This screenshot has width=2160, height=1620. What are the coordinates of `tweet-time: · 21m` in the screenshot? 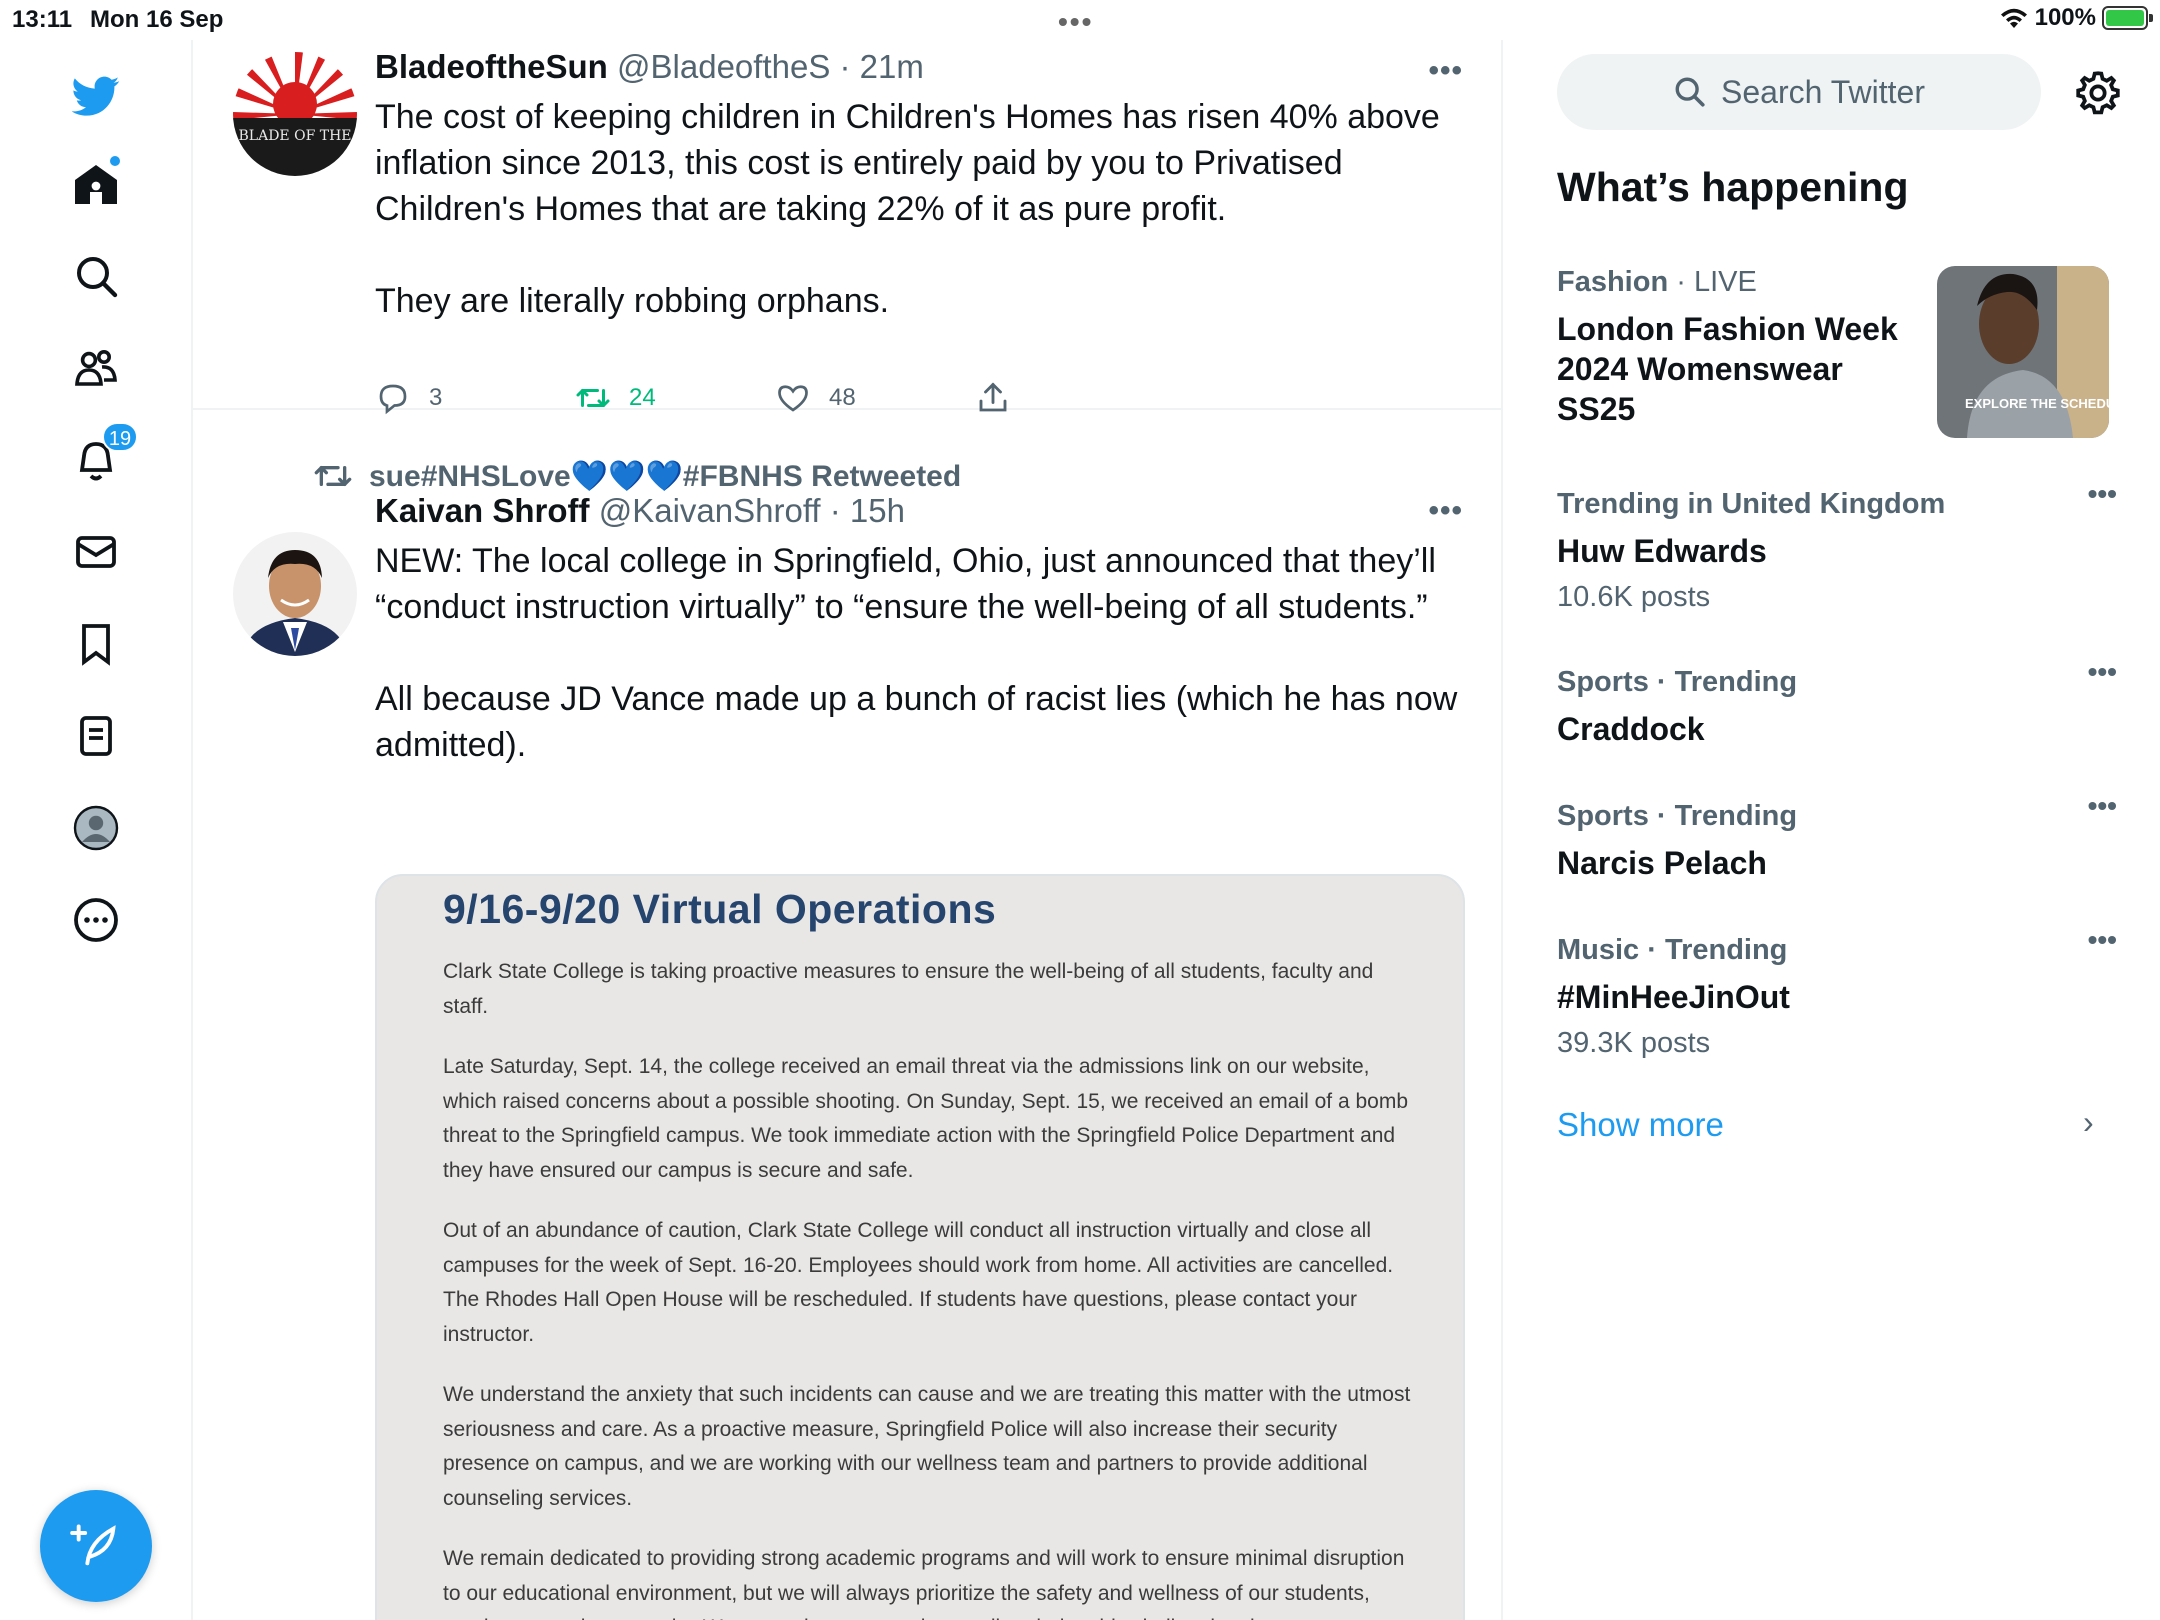 It's located at (882, 66).